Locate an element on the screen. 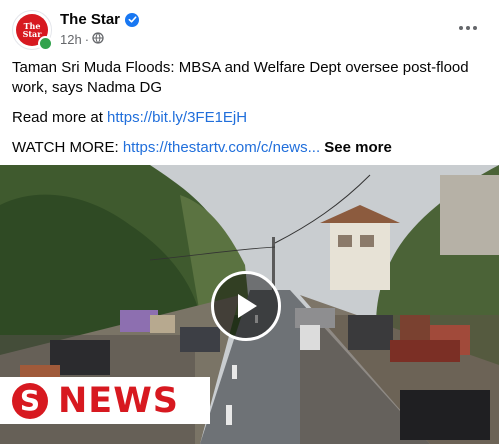 The height and width of the screenshot is (444, 499). read-more-line: Read more at https://bit.ly/3FE1EjH is located at coordinates (249, 118).